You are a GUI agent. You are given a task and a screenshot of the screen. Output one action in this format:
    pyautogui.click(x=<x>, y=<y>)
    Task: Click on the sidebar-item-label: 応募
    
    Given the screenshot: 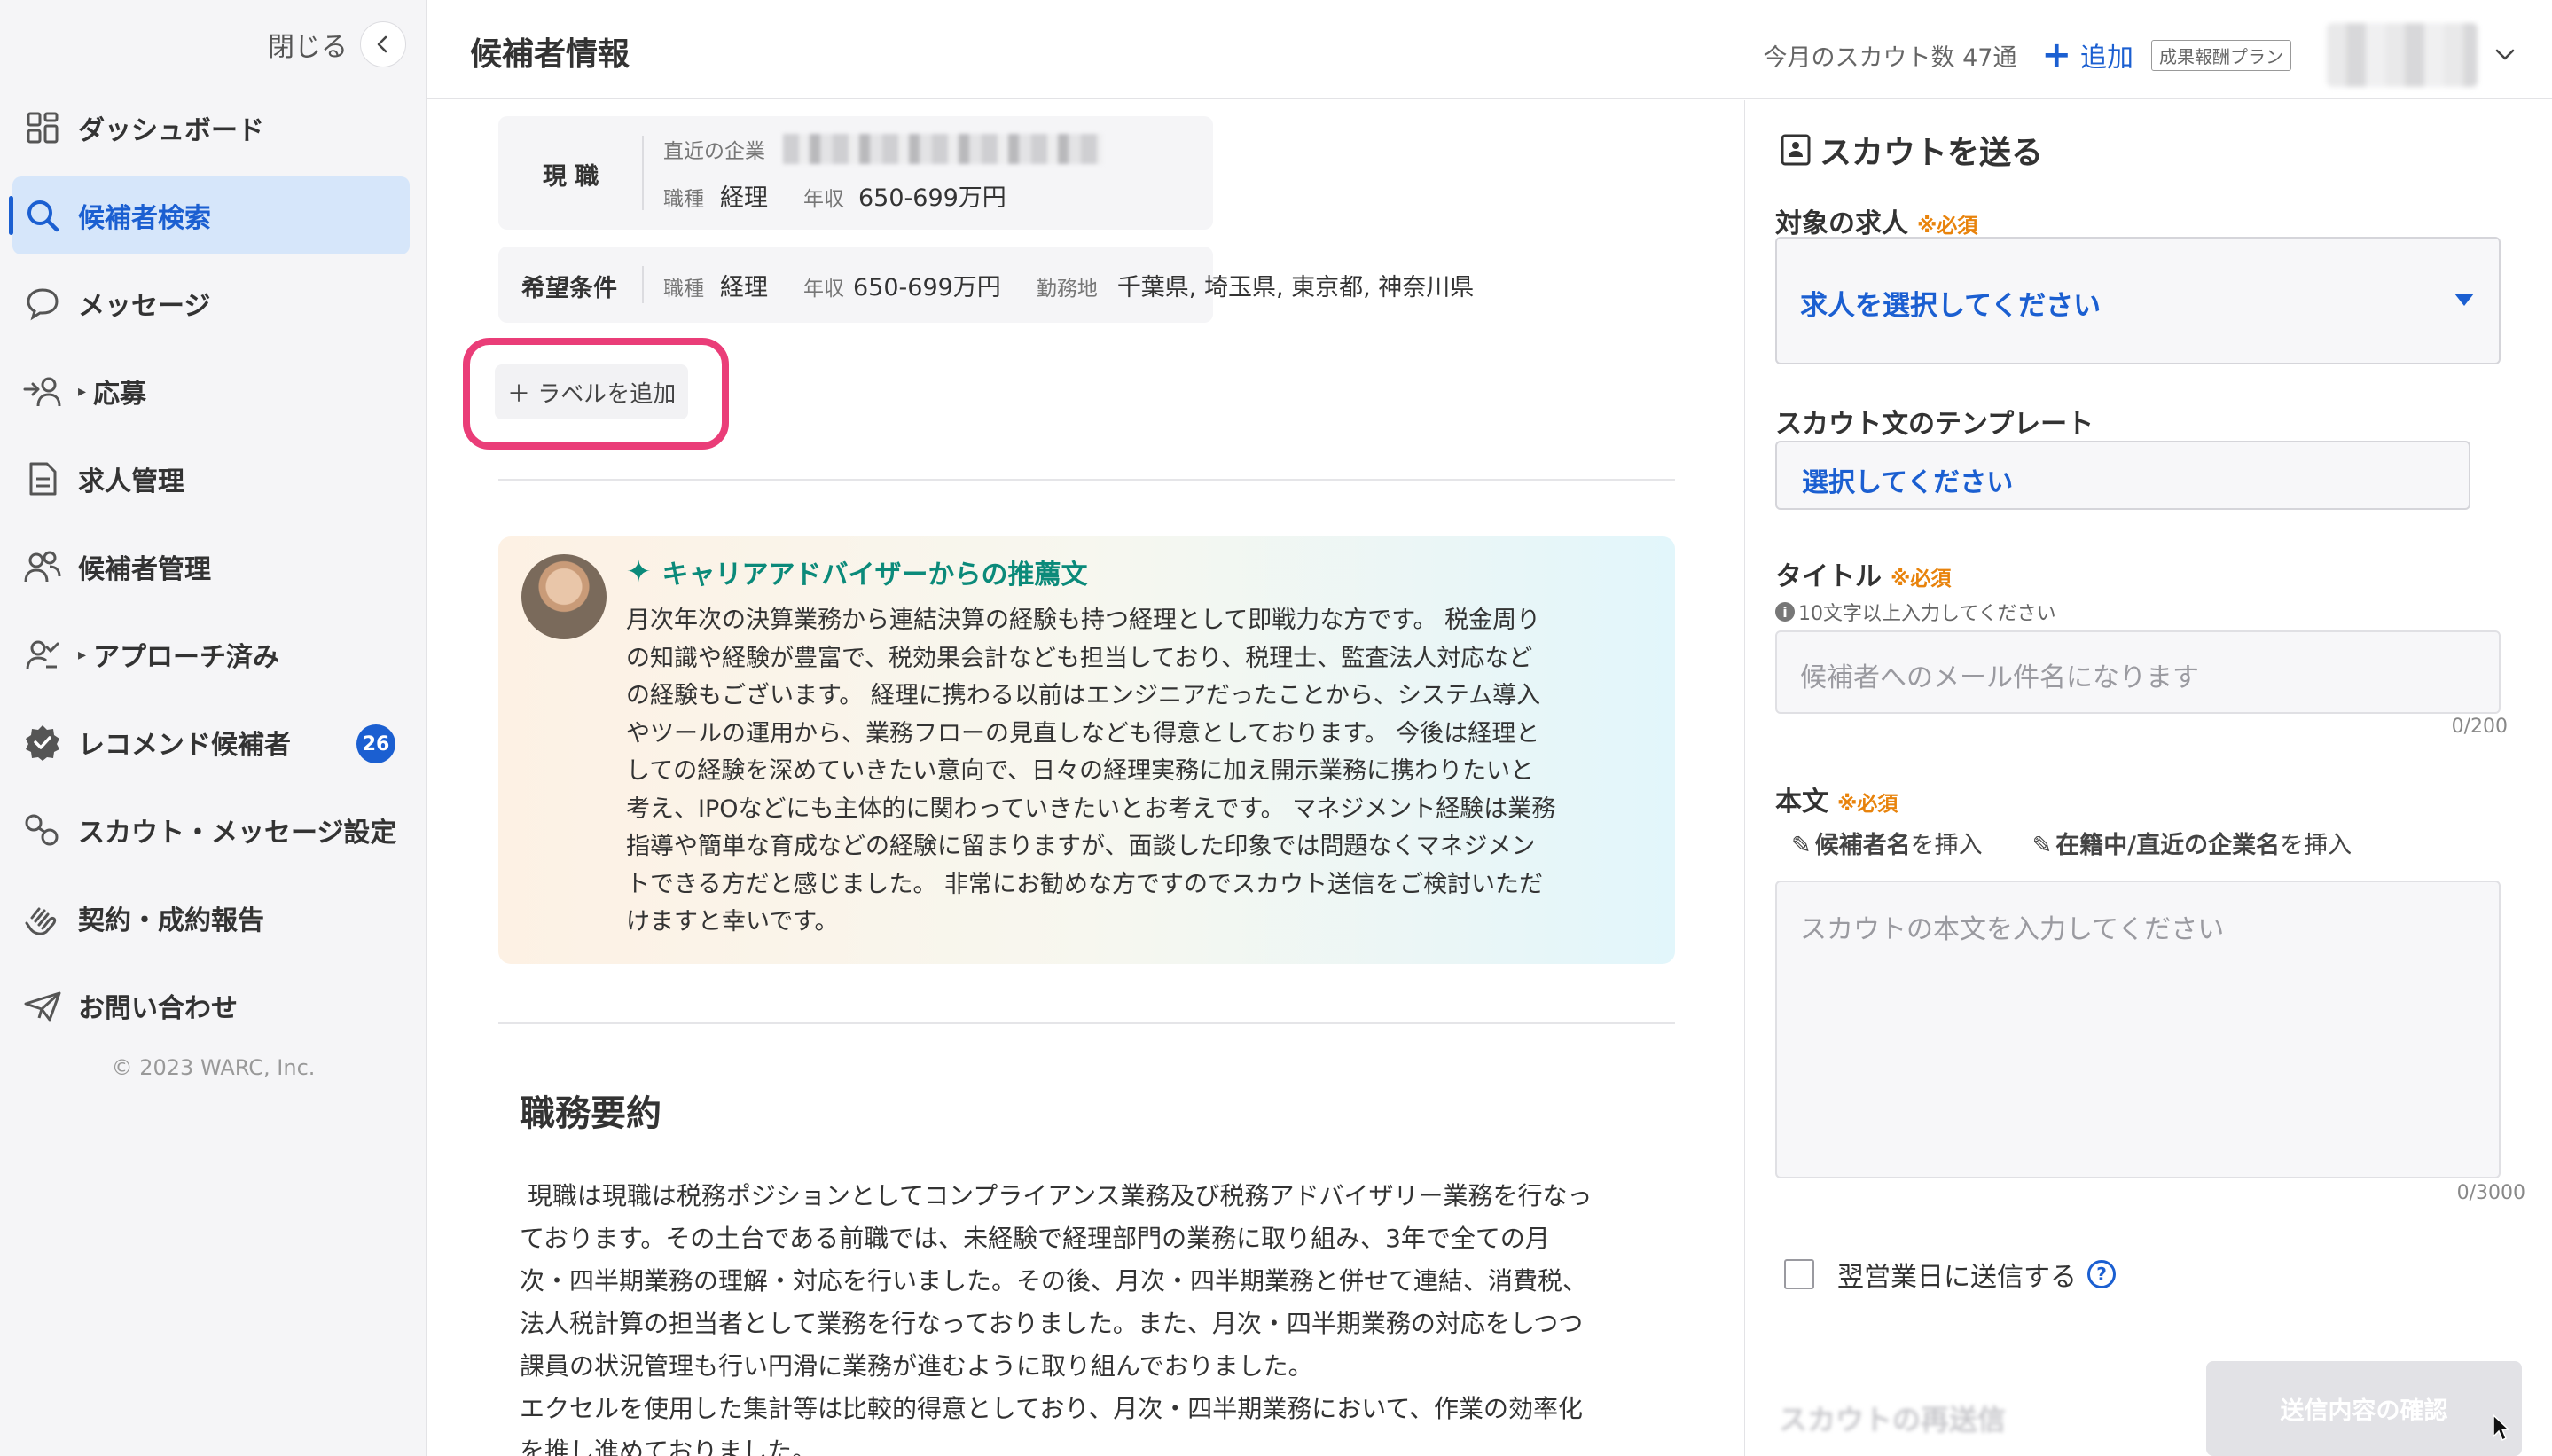 What is the action you would take?
    pyautogui.click(x=120, y=394)
    